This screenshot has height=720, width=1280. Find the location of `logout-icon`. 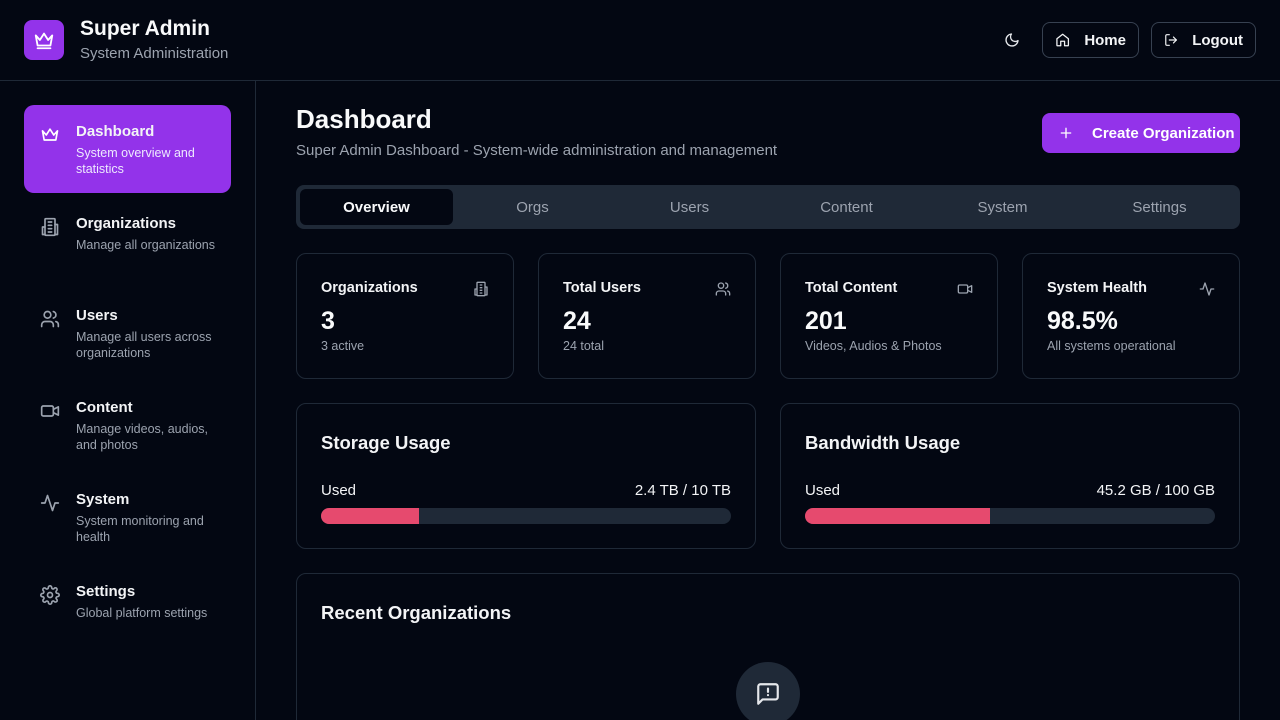

logout-icon is located at coordinates (1171, 40).